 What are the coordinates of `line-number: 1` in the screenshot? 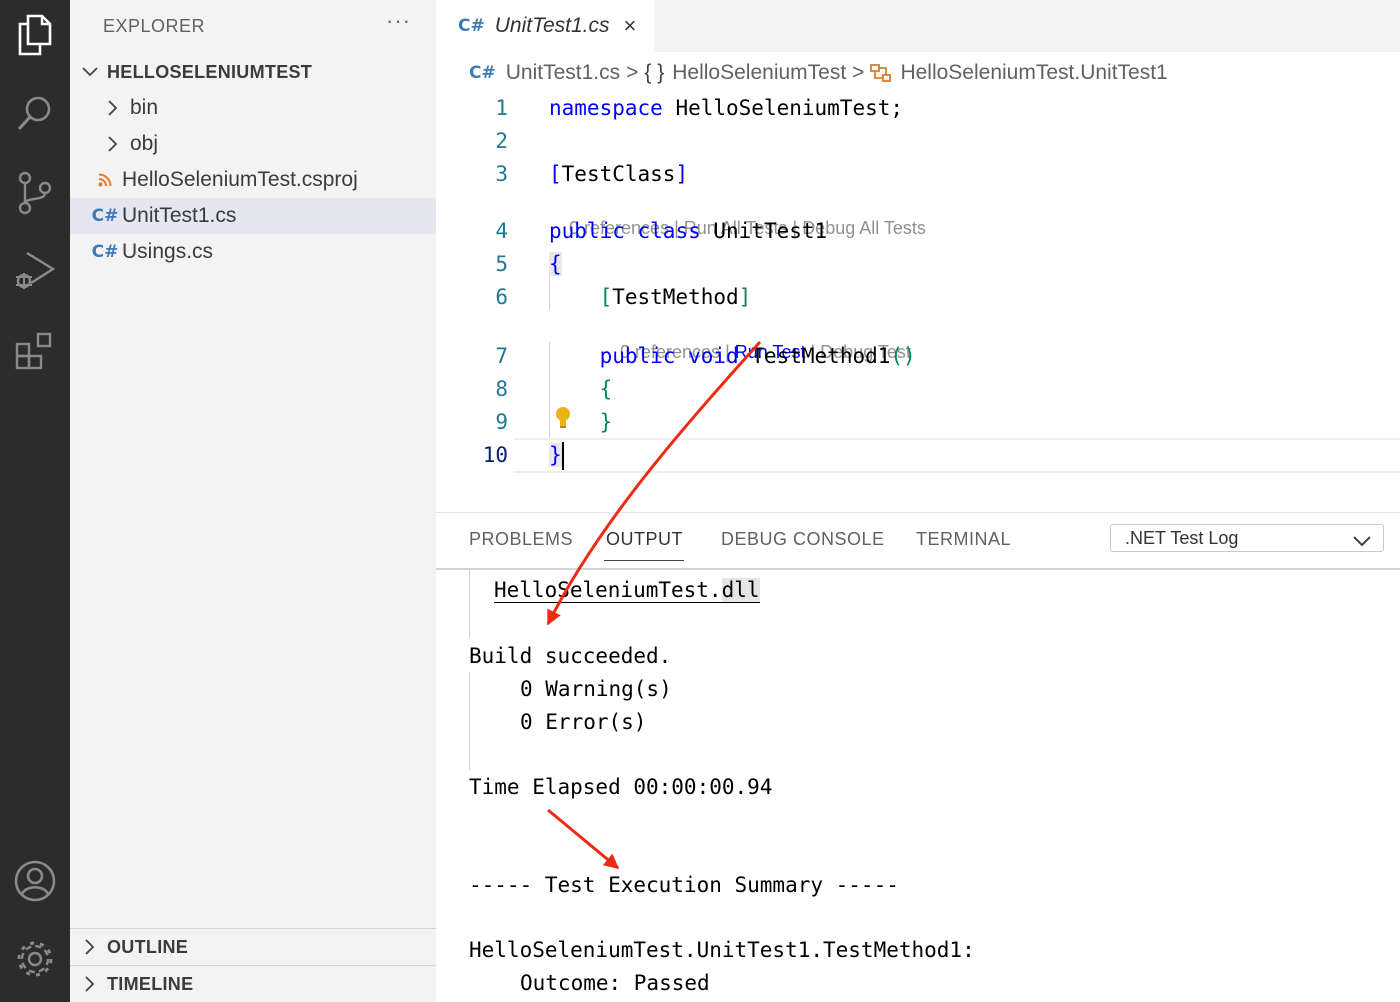 It's located at (501, 108).